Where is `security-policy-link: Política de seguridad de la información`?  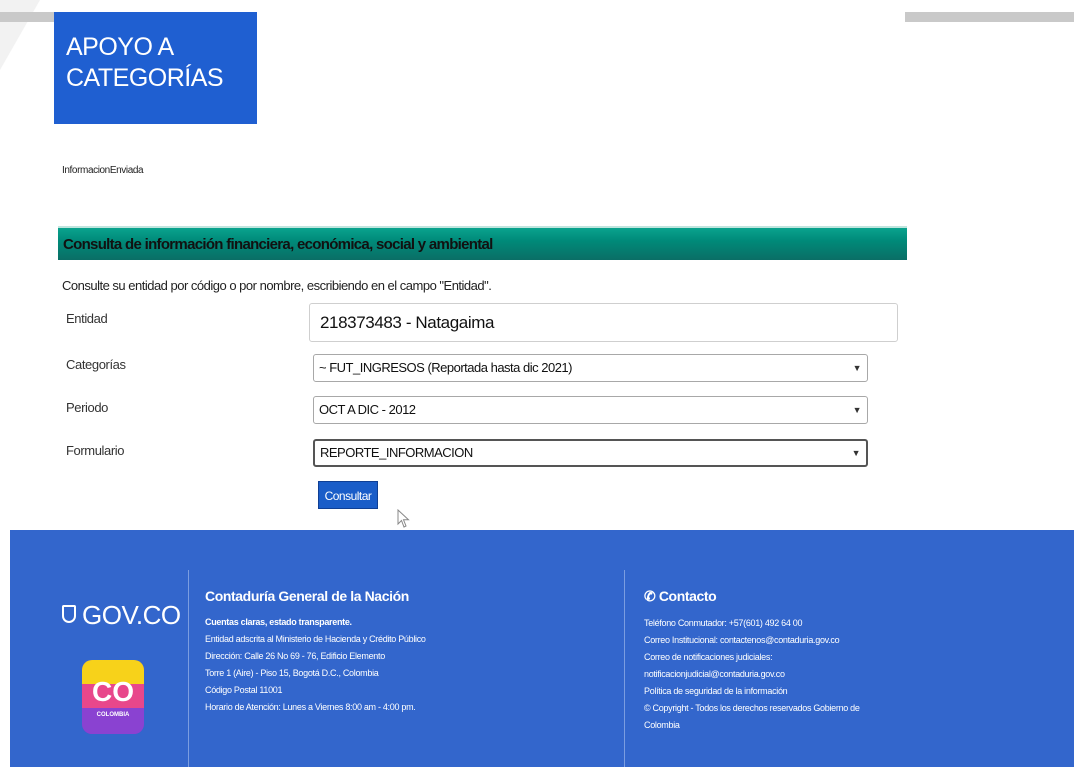 security-policy-link: Política de seguridad de la información is located at coordinates (784, 691).